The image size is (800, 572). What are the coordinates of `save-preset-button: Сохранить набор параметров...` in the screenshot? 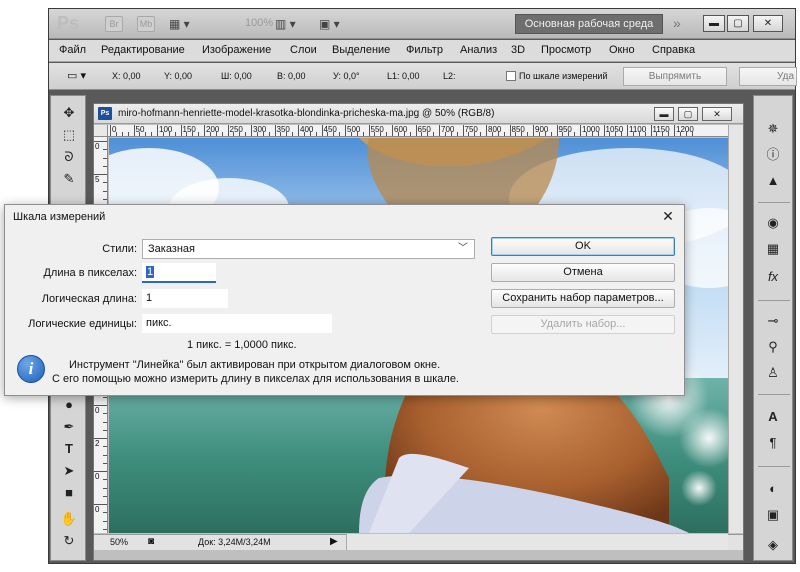 It's located at (583, 298).